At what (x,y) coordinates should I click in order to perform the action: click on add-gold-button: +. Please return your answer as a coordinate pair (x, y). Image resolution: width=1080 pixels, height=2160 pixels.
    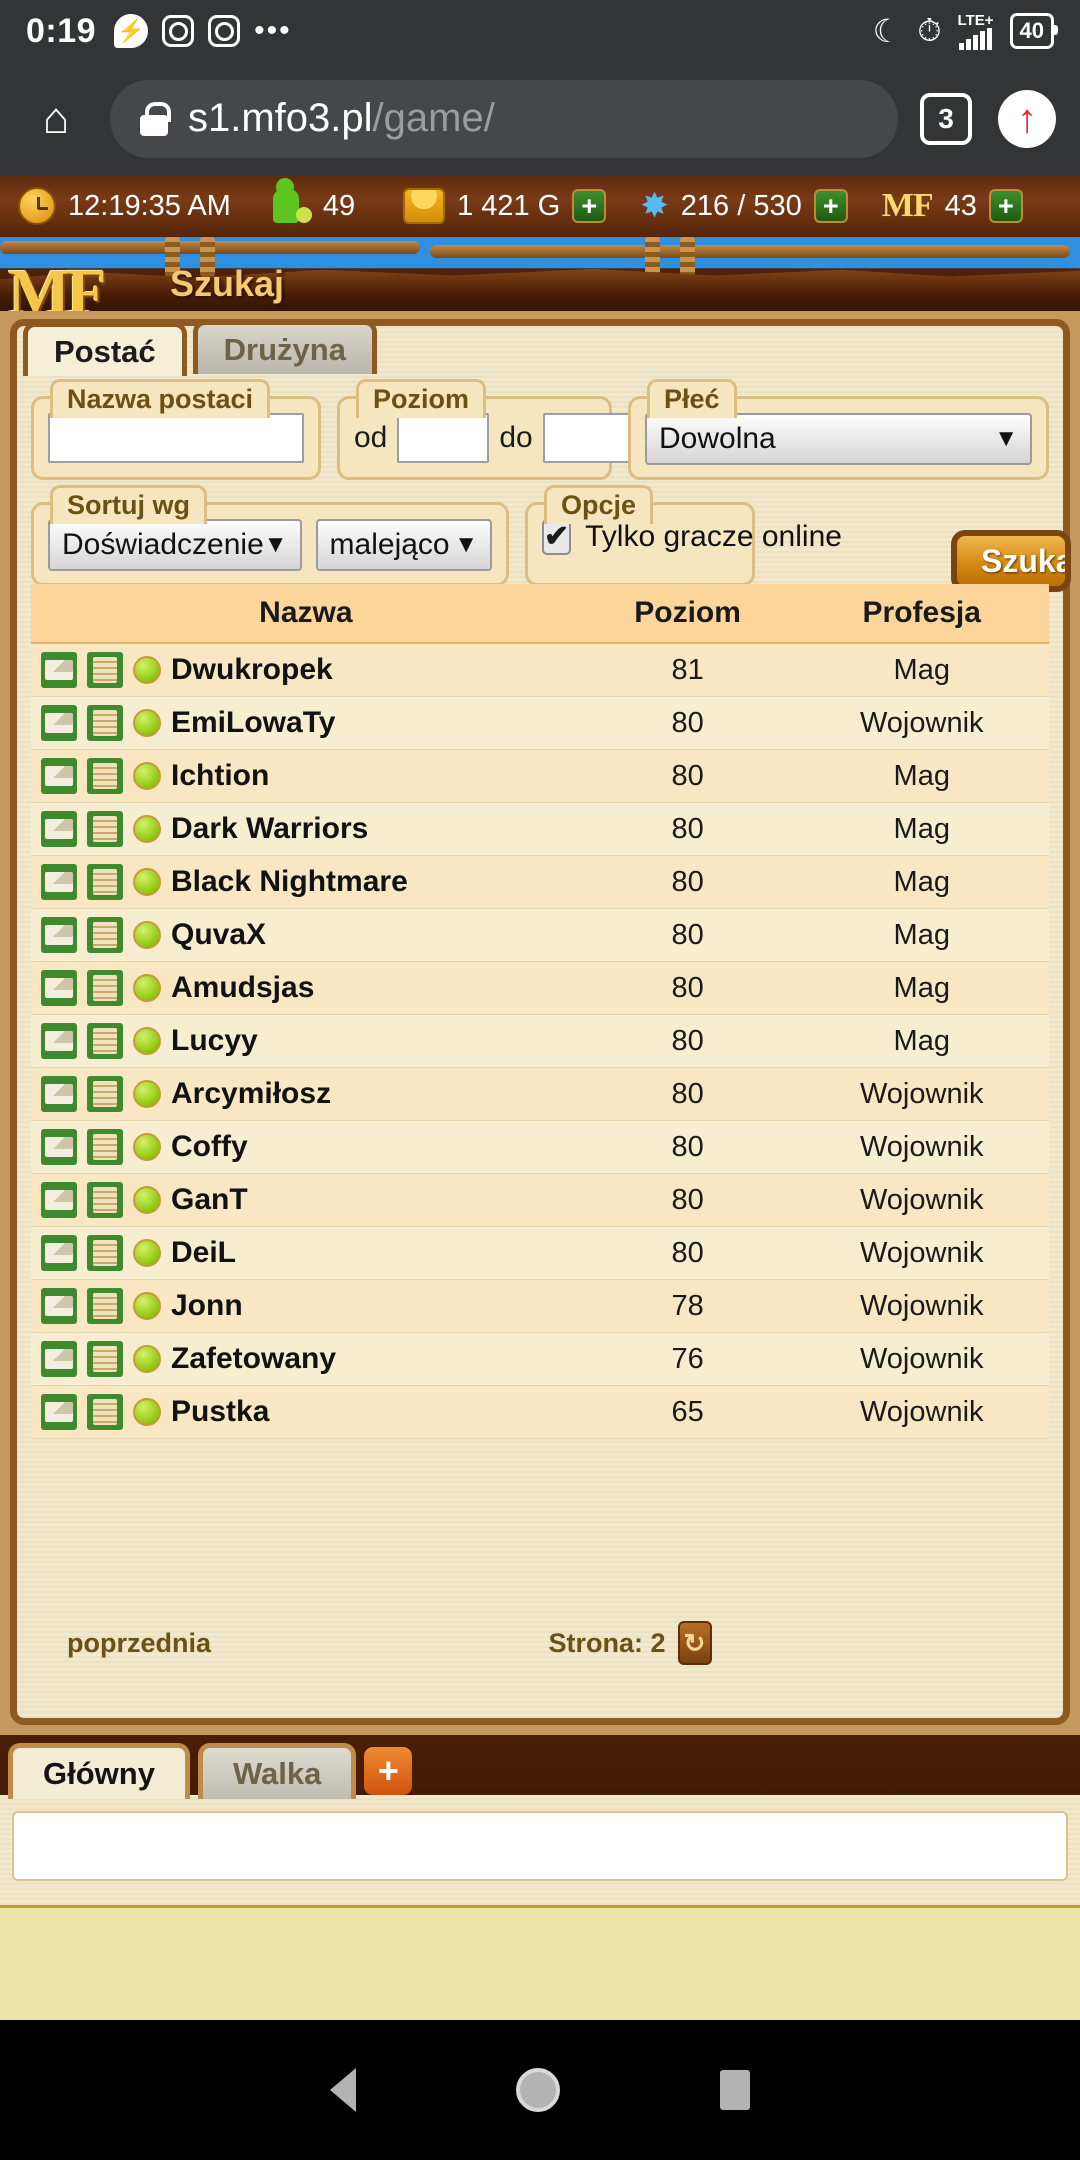
    Looking at the image, I should click on (589, 206).